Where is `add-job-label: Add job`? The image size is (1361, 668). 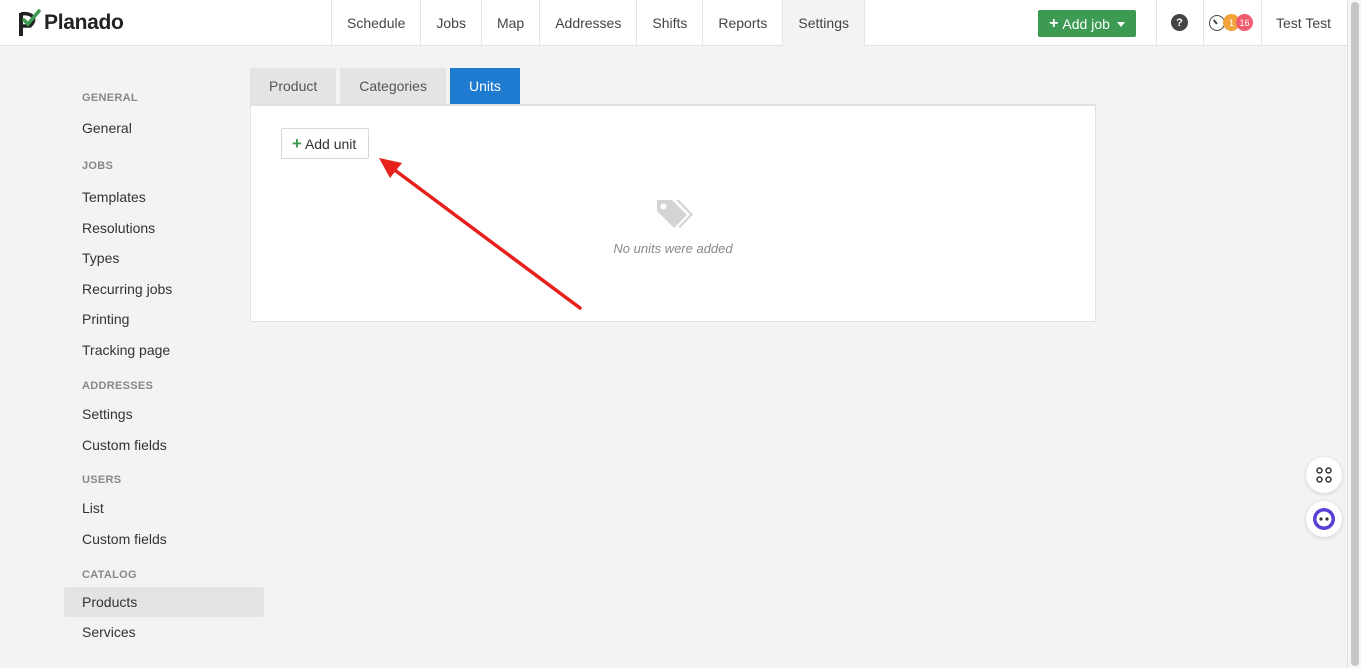
add-job-label: Add job is located at coordinates (1086, 23).